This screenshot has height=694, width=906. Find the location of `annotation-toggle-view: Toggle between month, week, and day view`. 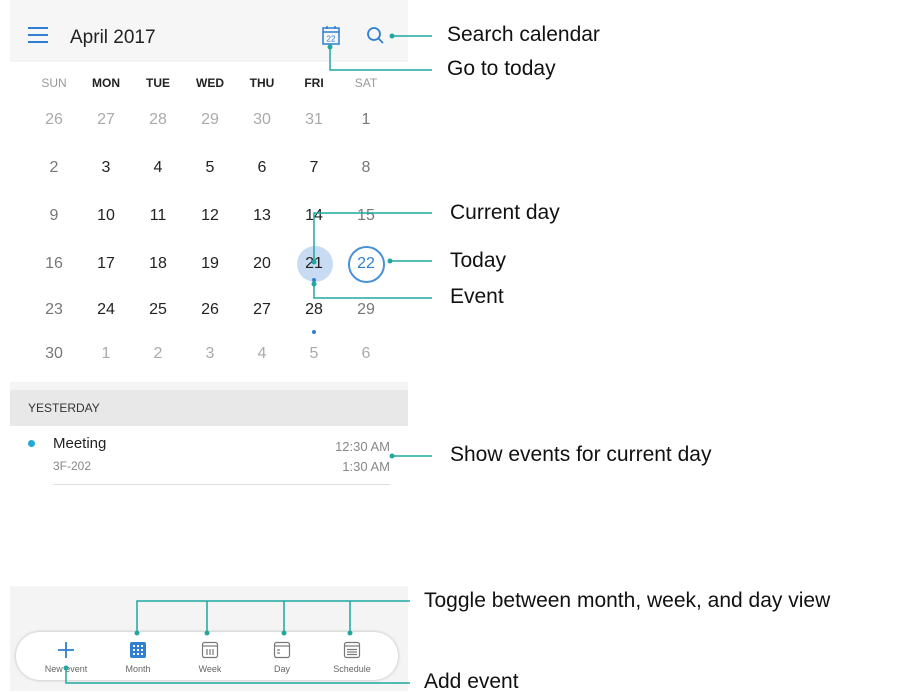

annotation-toggle-view: Toggle between month, week, and day view is located at coordinates (627, 600).